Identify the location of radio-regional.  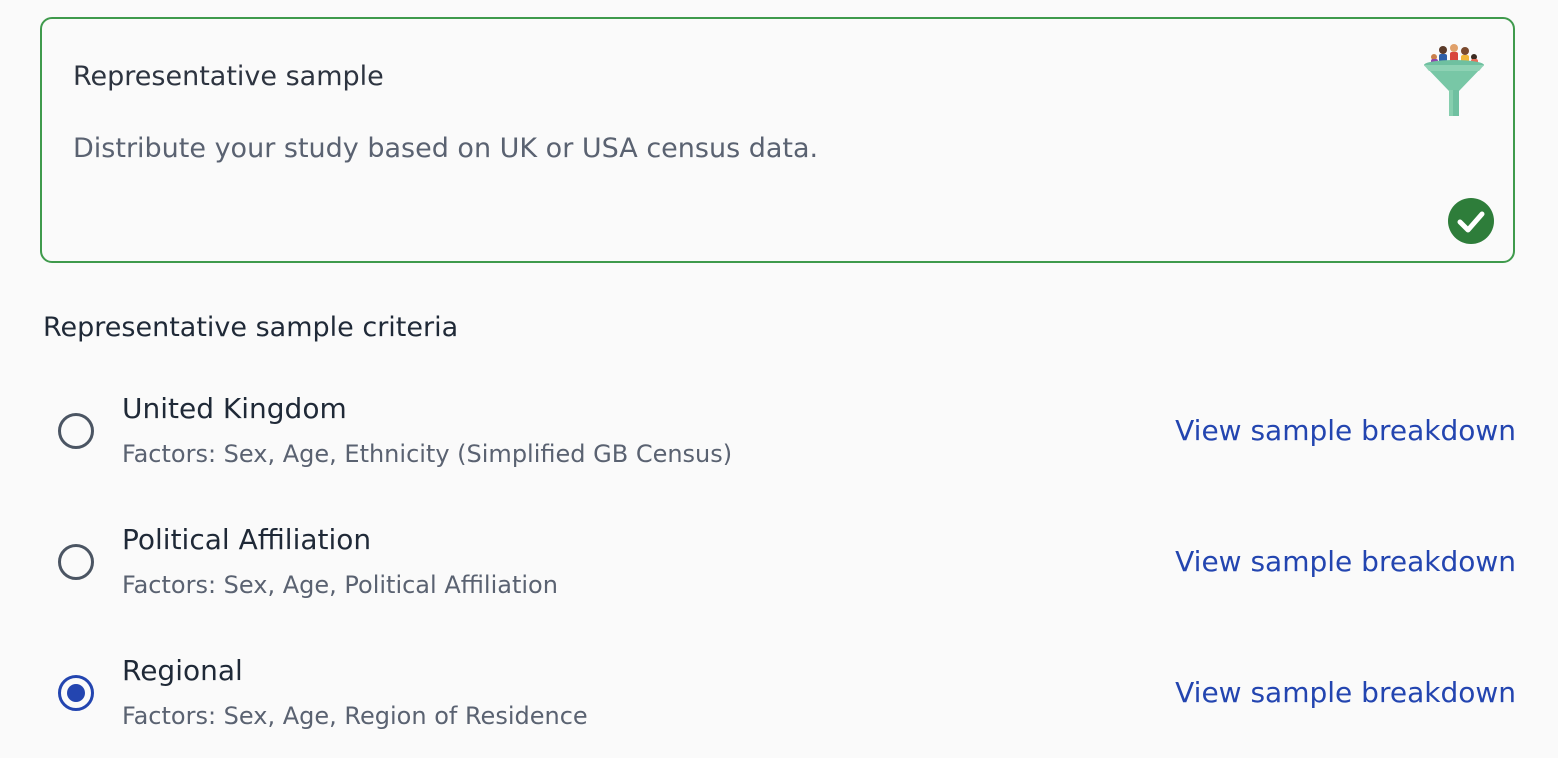
(76, 693).